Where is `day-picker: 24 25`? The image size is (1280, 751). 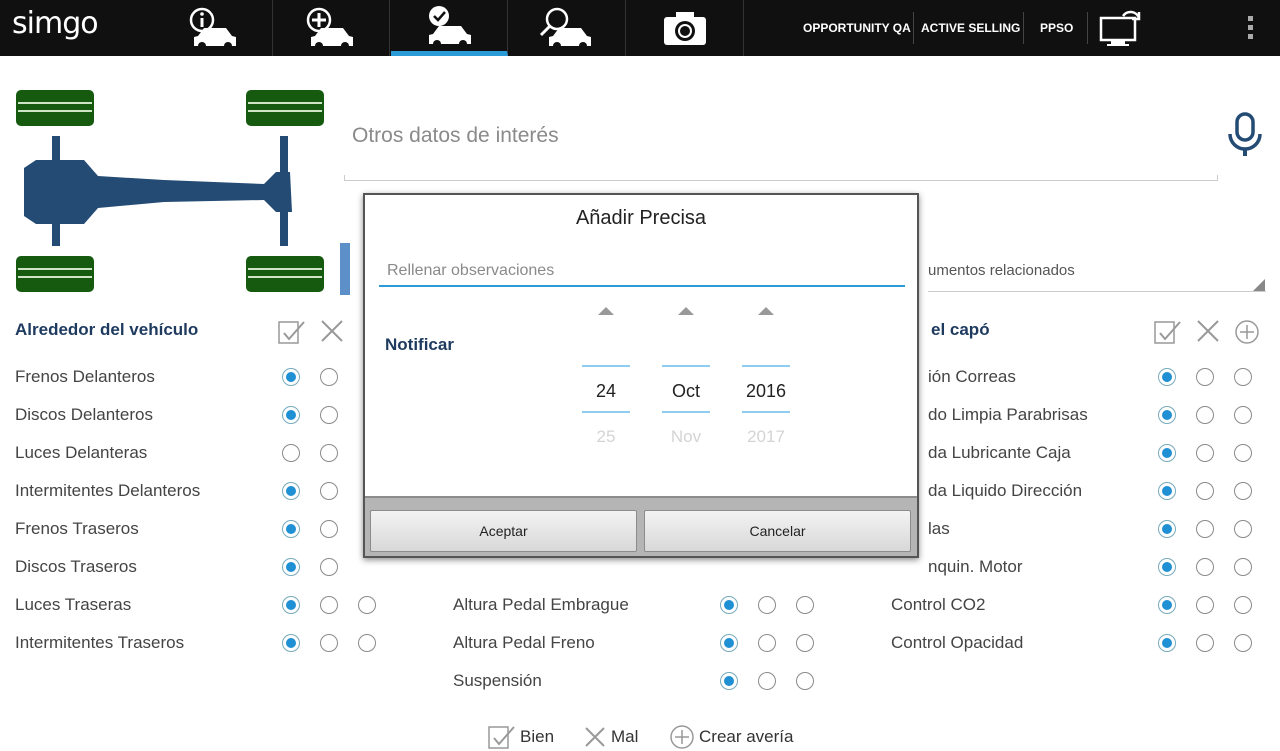
day-picker: 24 25 is located at coordinates (606, 377).